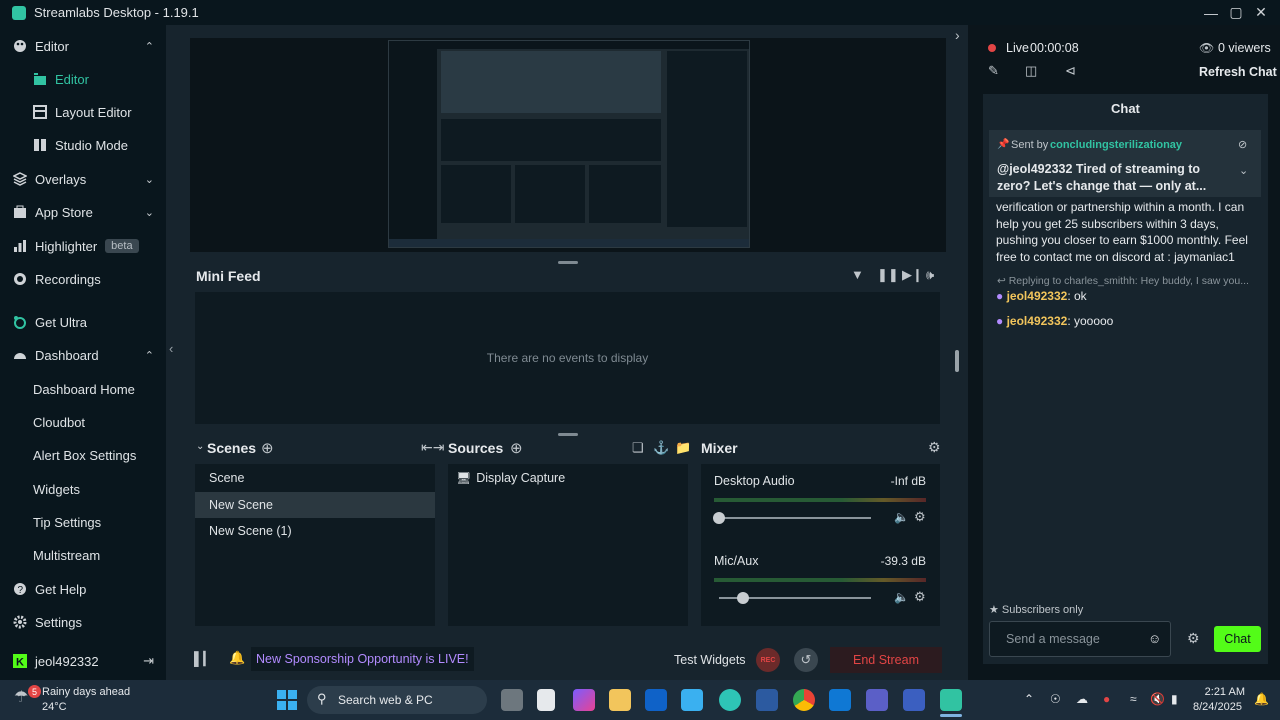 The height and width of the screenshot is (720, 1280). What do you see at coordinates (83, 589) in the screenshot?
I see `sidebar-item-get-help: ? Get Help` at bounding box center [83, 589].